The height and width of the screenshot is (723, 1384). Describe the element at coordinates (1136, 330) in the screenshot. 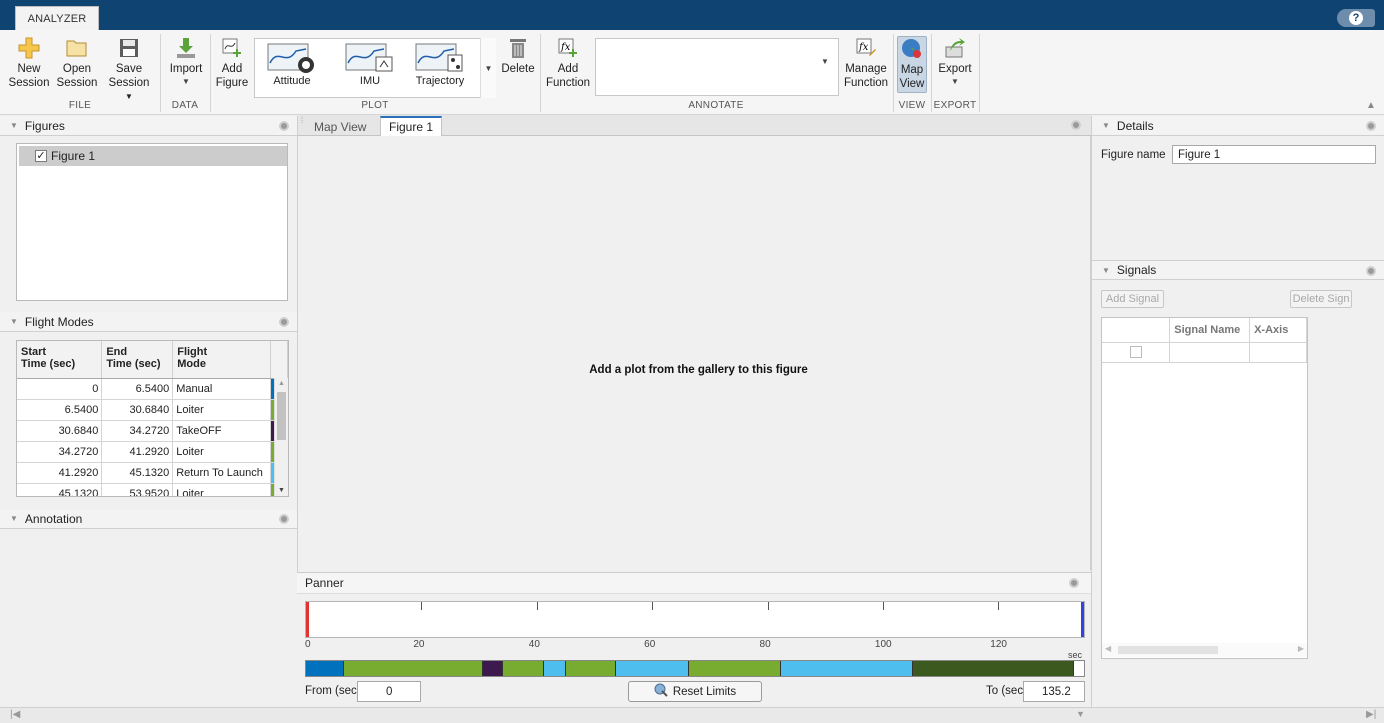

I see `column-header` at that location.